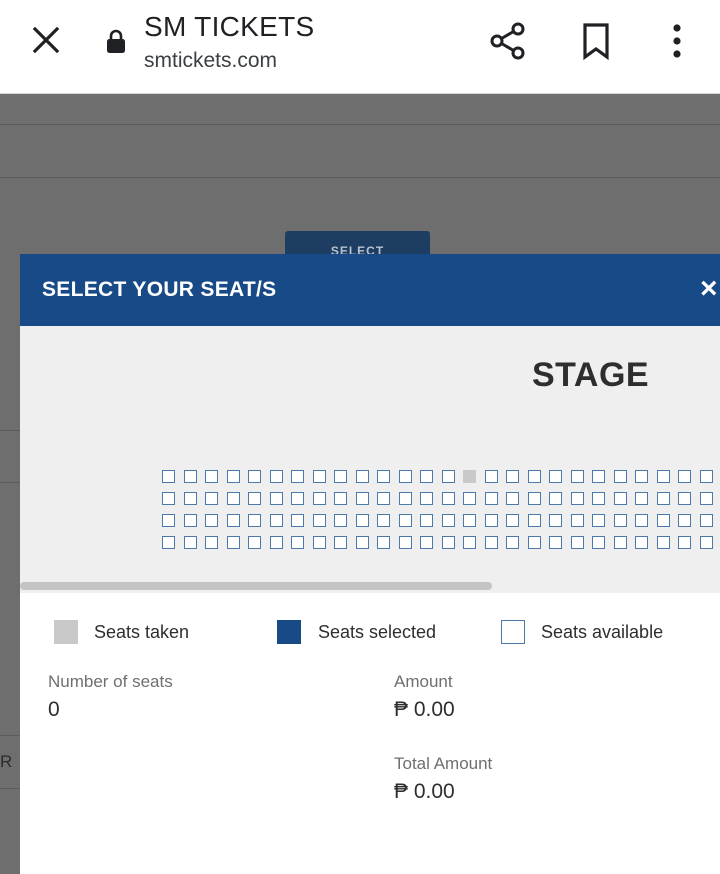  Describe the element at coordinates (46, 40) in the screenshot. I see `close-icon` at that location.